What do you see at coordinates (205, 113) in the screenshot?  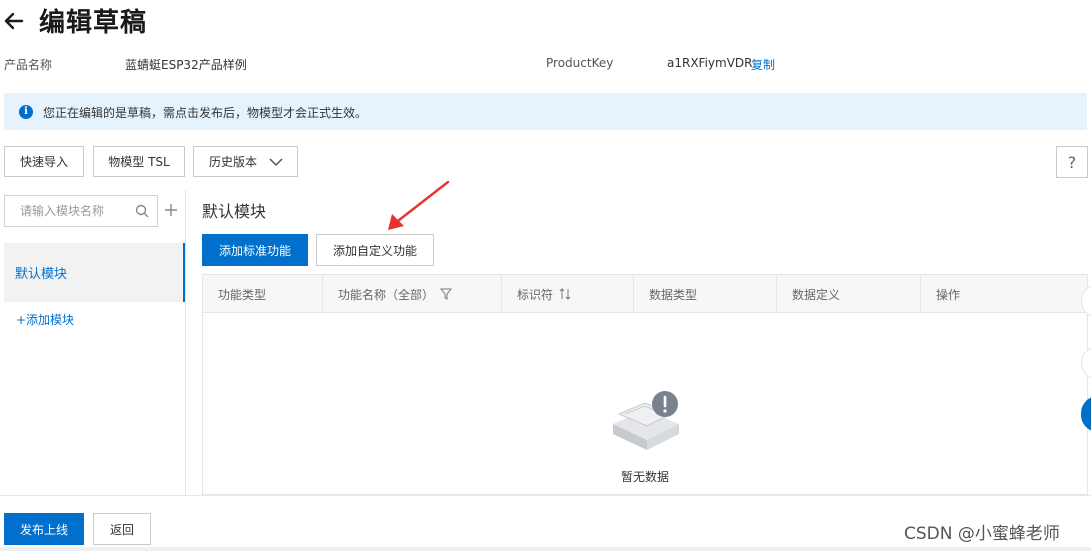 I see `notice-text: 您正在编辑的是草稿，需点击发布后，物模型才会正式生效。` at bounding box center [205, 113].